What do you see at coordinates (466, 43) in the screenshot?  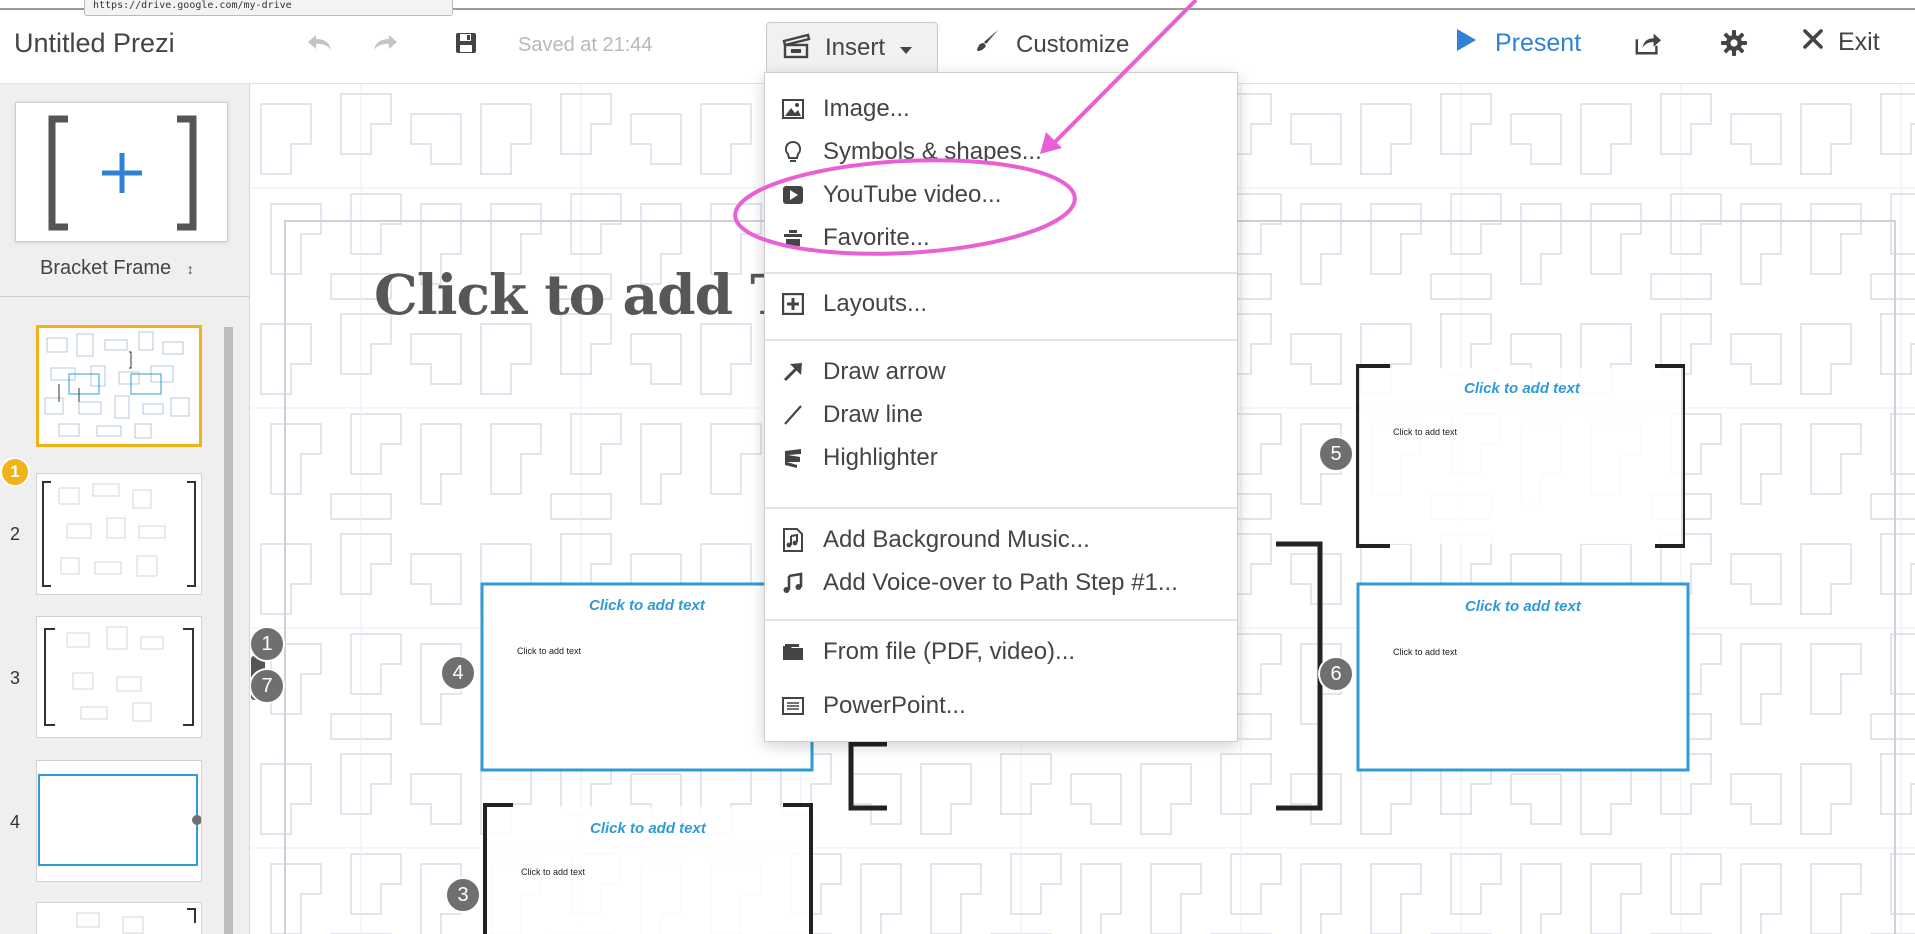 I see `save-icon` at bounding box center [466, 43].